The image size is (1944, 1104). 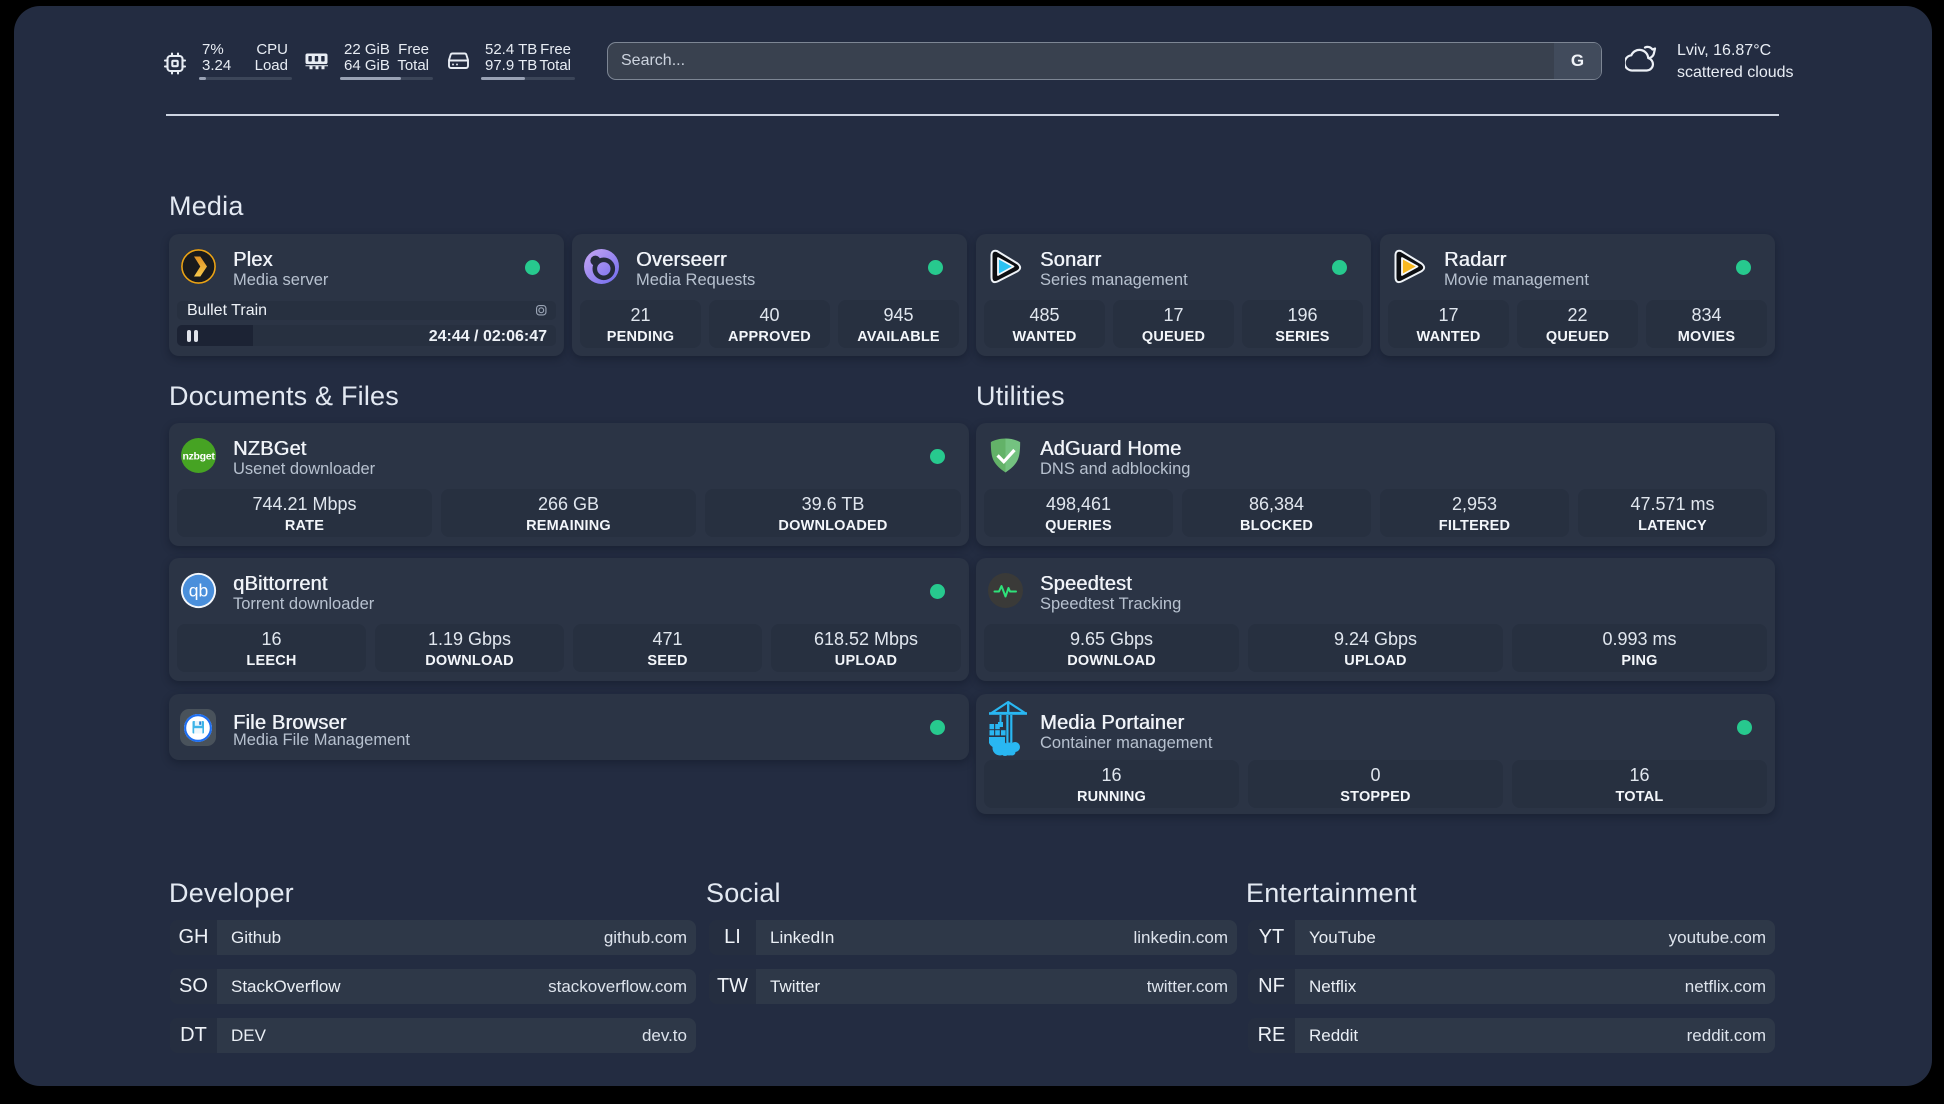 I want to click on svg-text: qb, so click(x=198, y=591).